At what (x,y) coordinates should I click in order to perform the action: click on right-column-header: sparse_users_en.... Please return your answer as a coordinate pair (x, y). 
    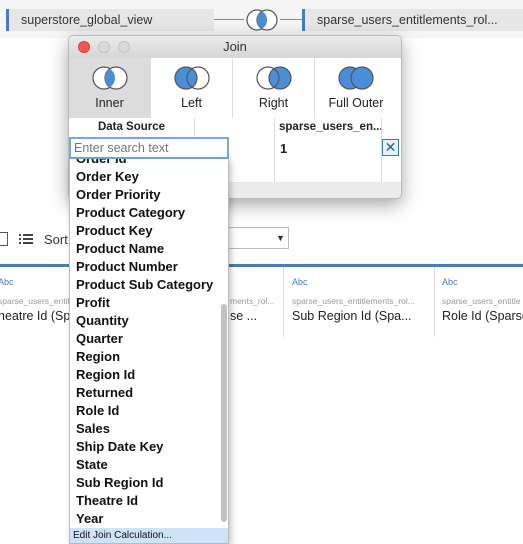
    Looking at the image, I should click on (331, 127).